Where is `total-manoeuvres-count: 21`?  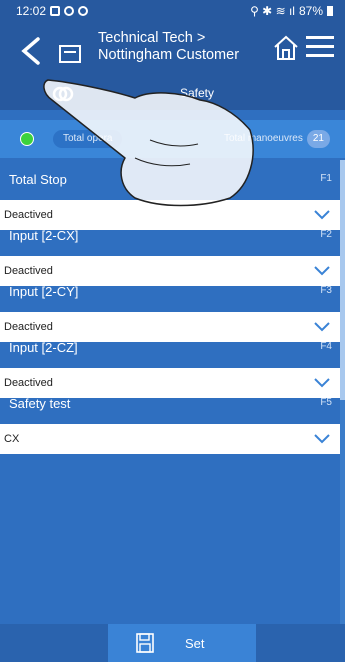
total-manoeuvres-count: 21 is located at coordinates (318, 139).